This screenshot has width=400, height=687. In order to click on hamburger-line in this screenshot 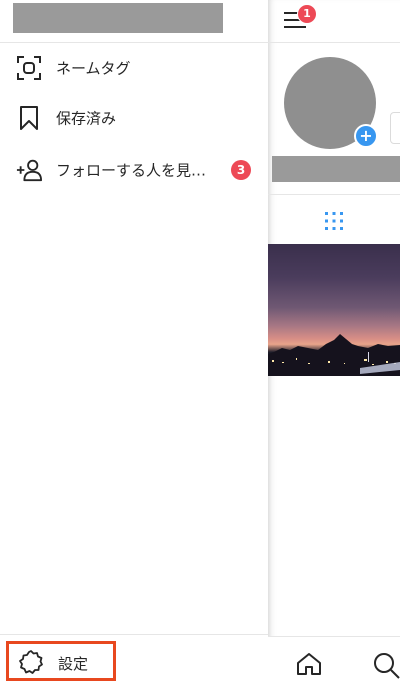, I will do `click(295, 27)`.